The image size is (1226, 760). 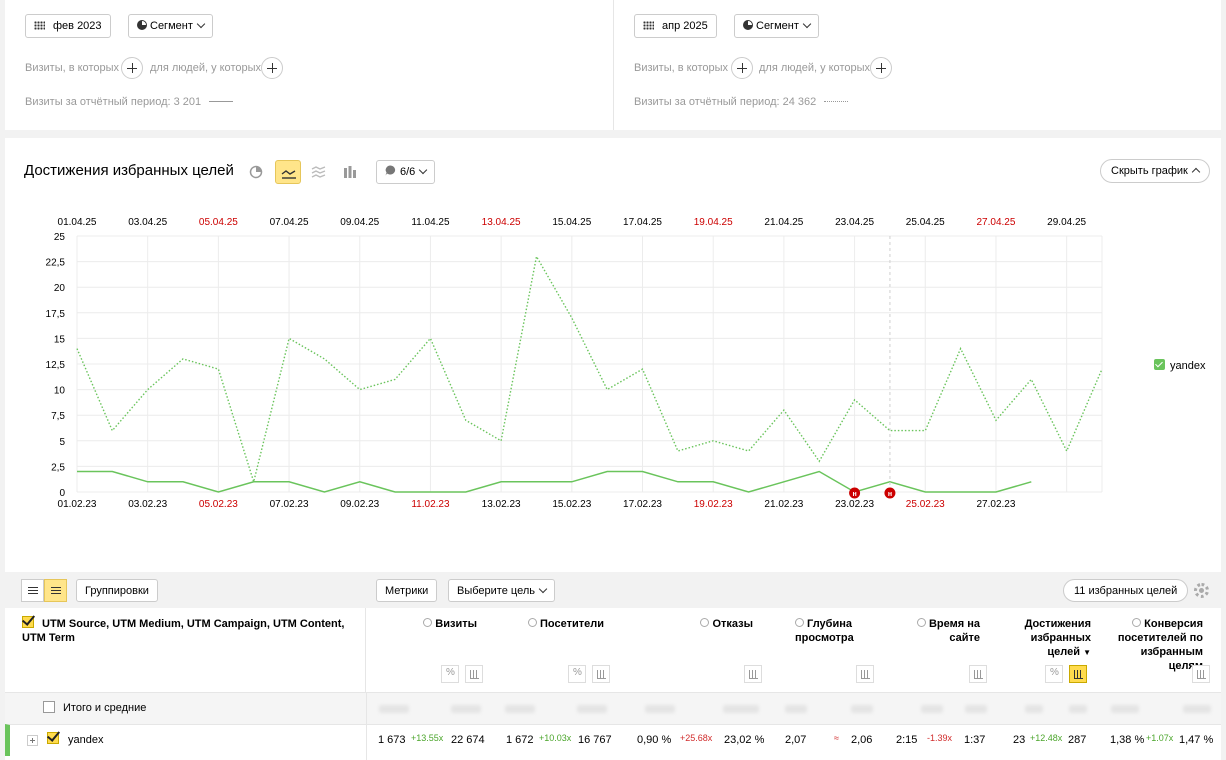 What do you see at coordinates (1196, 740) in the screenshot?
I see `conversion-value-b: 1,47 %` at bounding box center [1196, 740].